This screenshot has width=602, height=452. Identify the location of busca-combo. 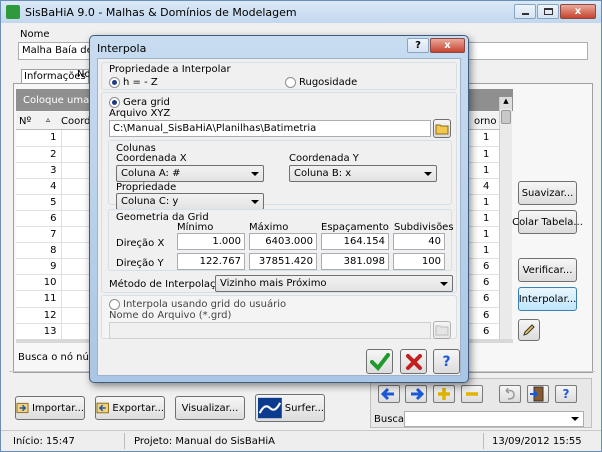
(494, 419).